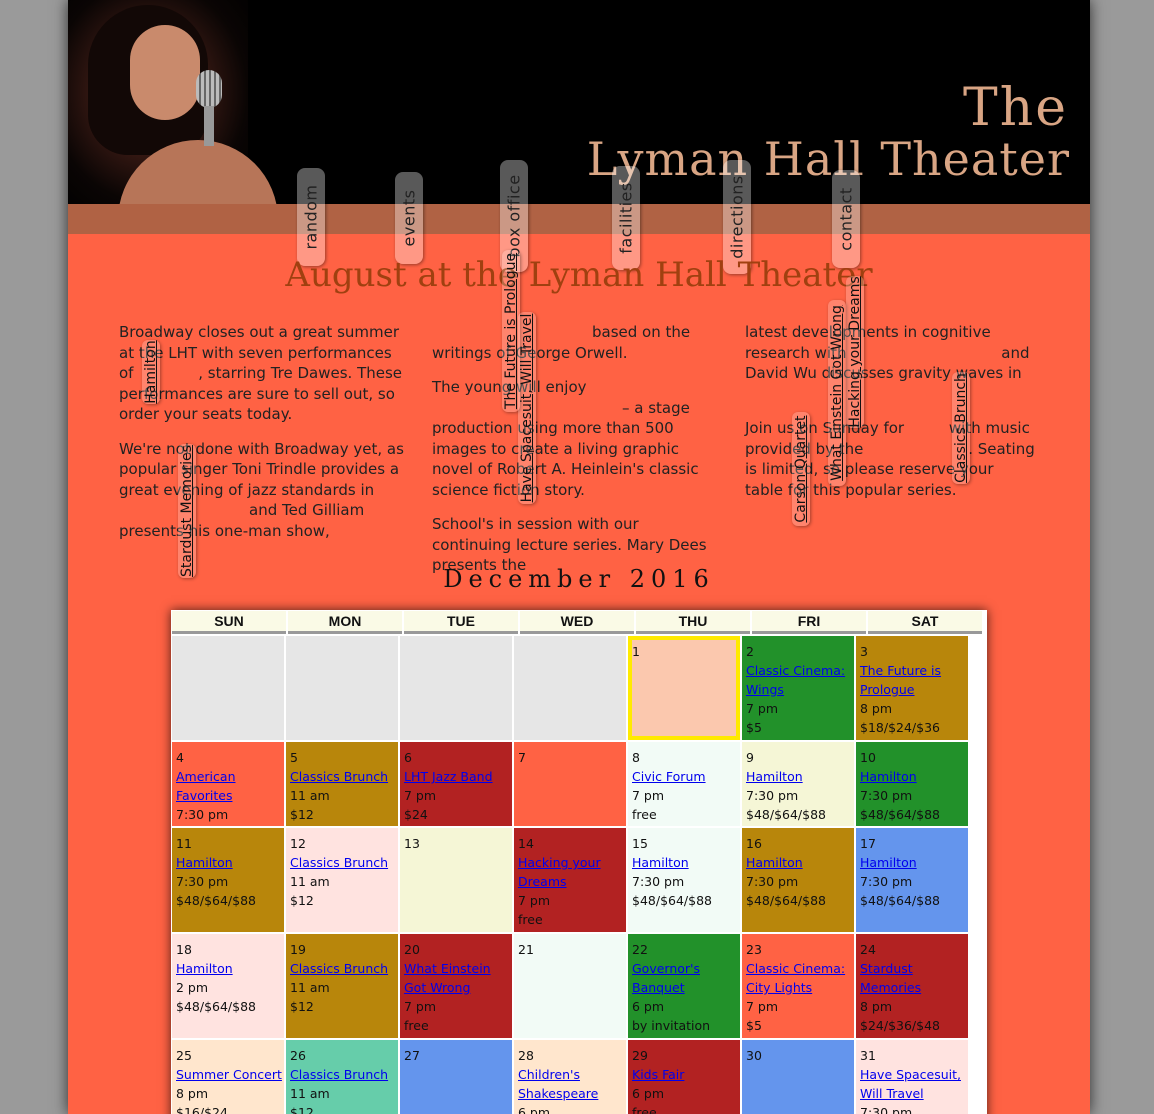 The width and height of the screenshot is (1154, 1114). I want to click on calendar-day-14: 14 Hacking your Dreams 7 pm free, so click(570, 880).